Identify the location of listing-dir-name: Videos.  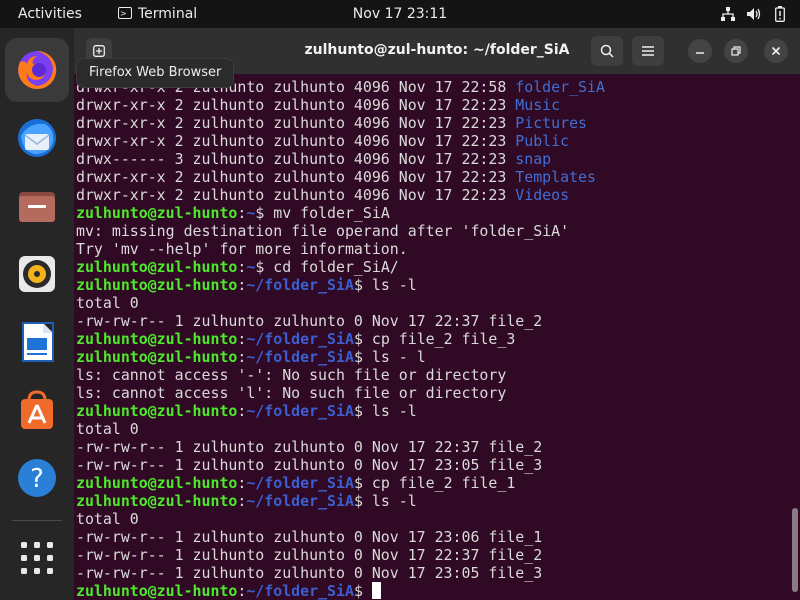
(542, 195).